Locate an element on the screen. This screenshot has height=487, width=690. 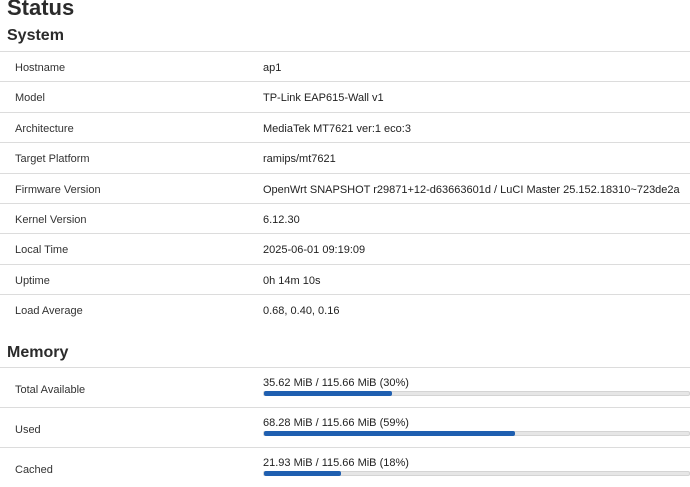
row-value: 6.12.30 is located at coordinates (281, 219).